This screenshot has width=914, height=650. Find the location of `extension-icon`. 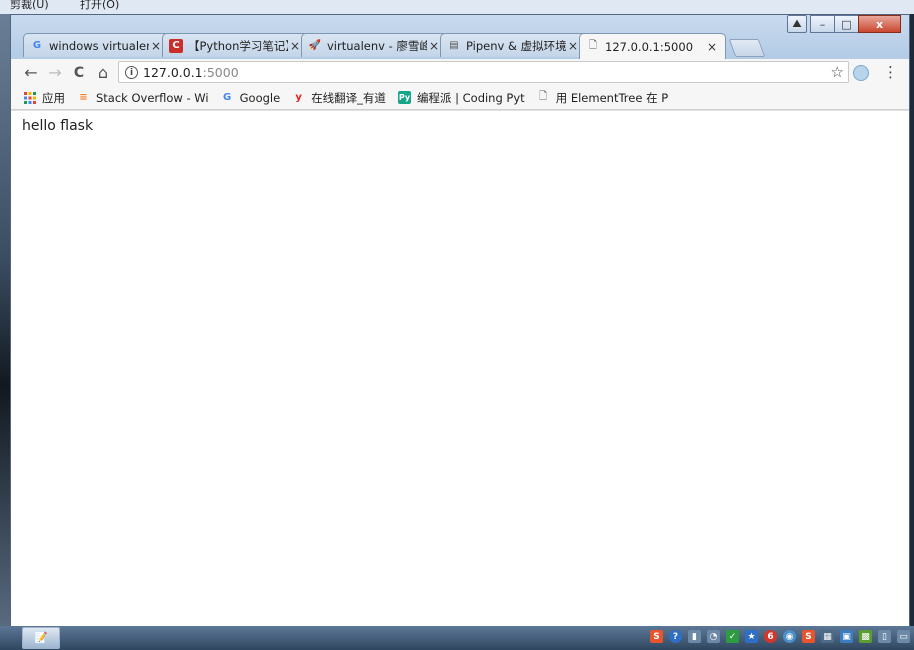

extension-icon is located at coordinates (861, 73).